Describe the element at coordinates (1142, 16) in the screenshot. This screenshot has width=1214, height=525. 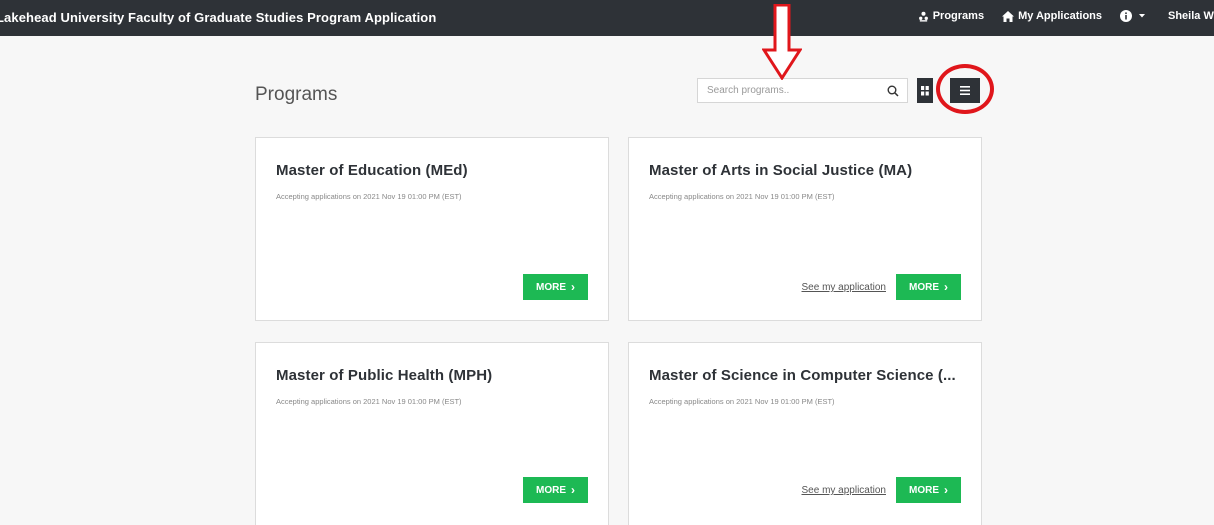
I see `caret-down-icon` at that location.